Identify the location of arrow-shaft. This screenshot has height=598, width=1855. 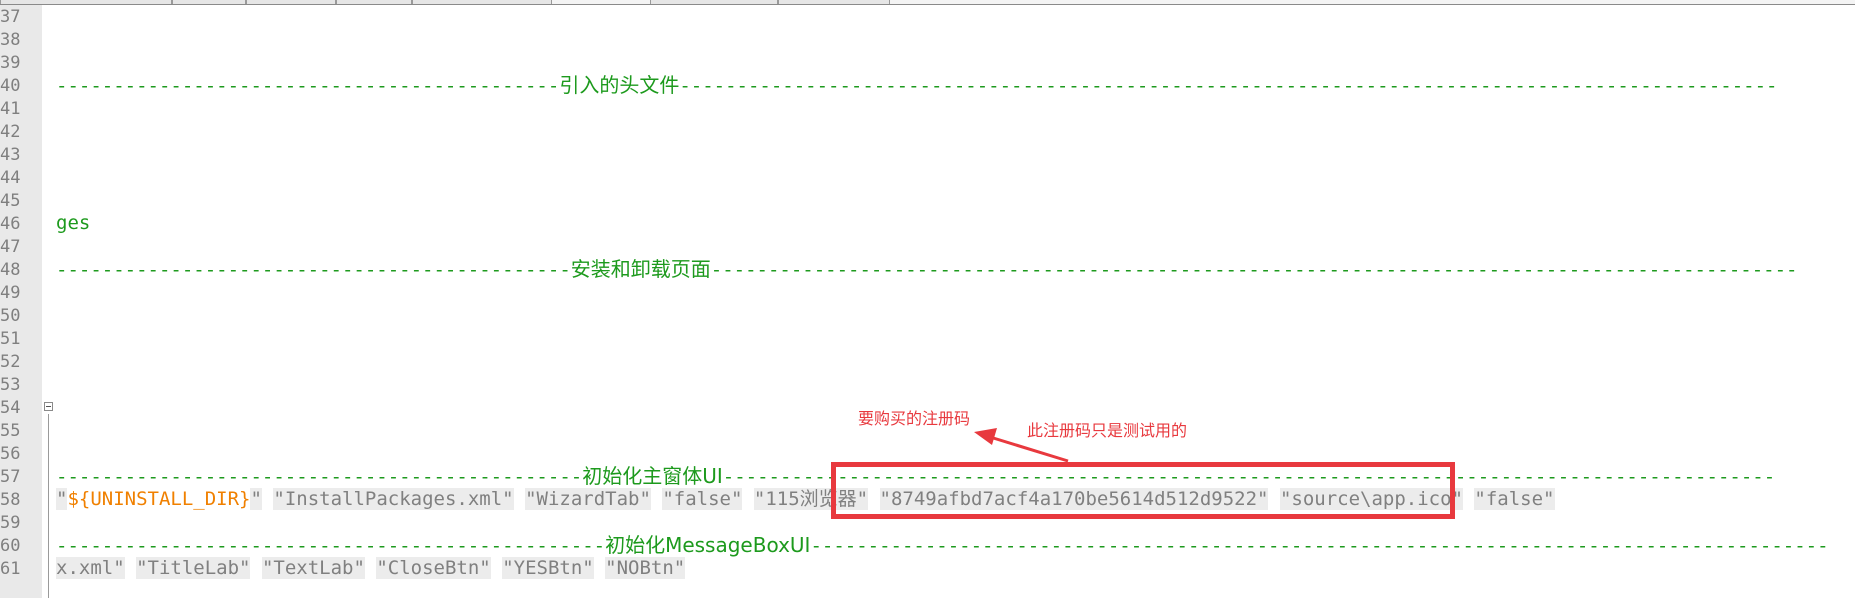
(1029, 449).